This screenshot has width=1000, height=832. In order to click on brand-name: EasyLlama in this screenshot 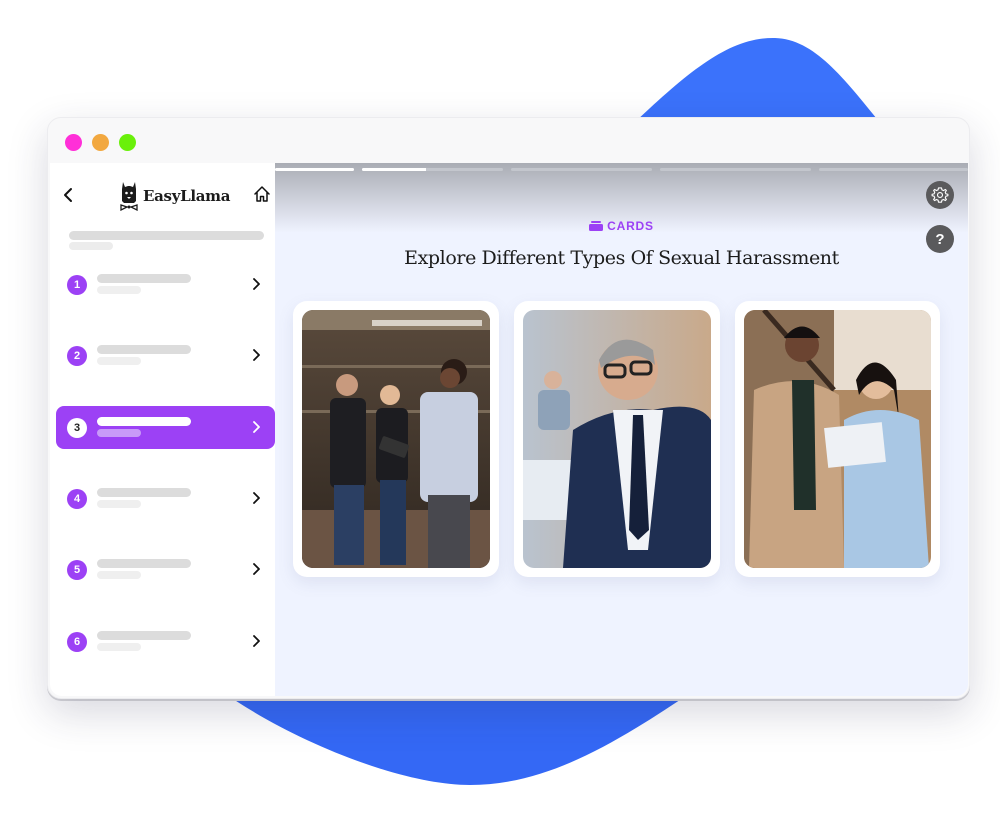, I will do `click(187, 196)`.